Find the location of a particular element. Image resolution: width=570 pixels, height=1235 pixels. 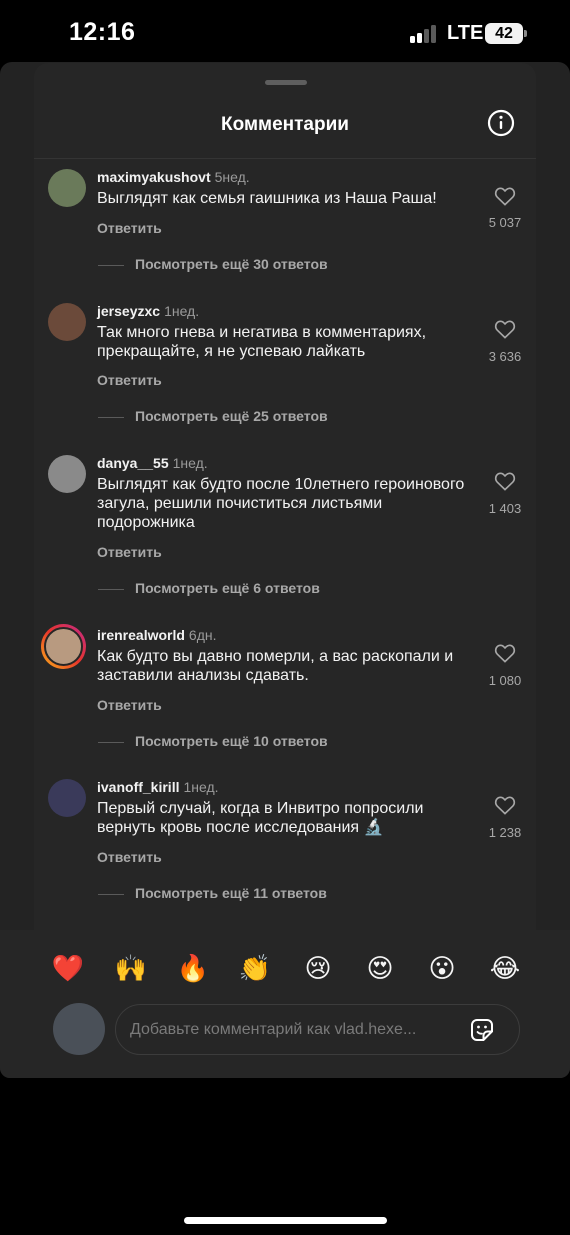

signal-icon is located at coordinates (425, 34).